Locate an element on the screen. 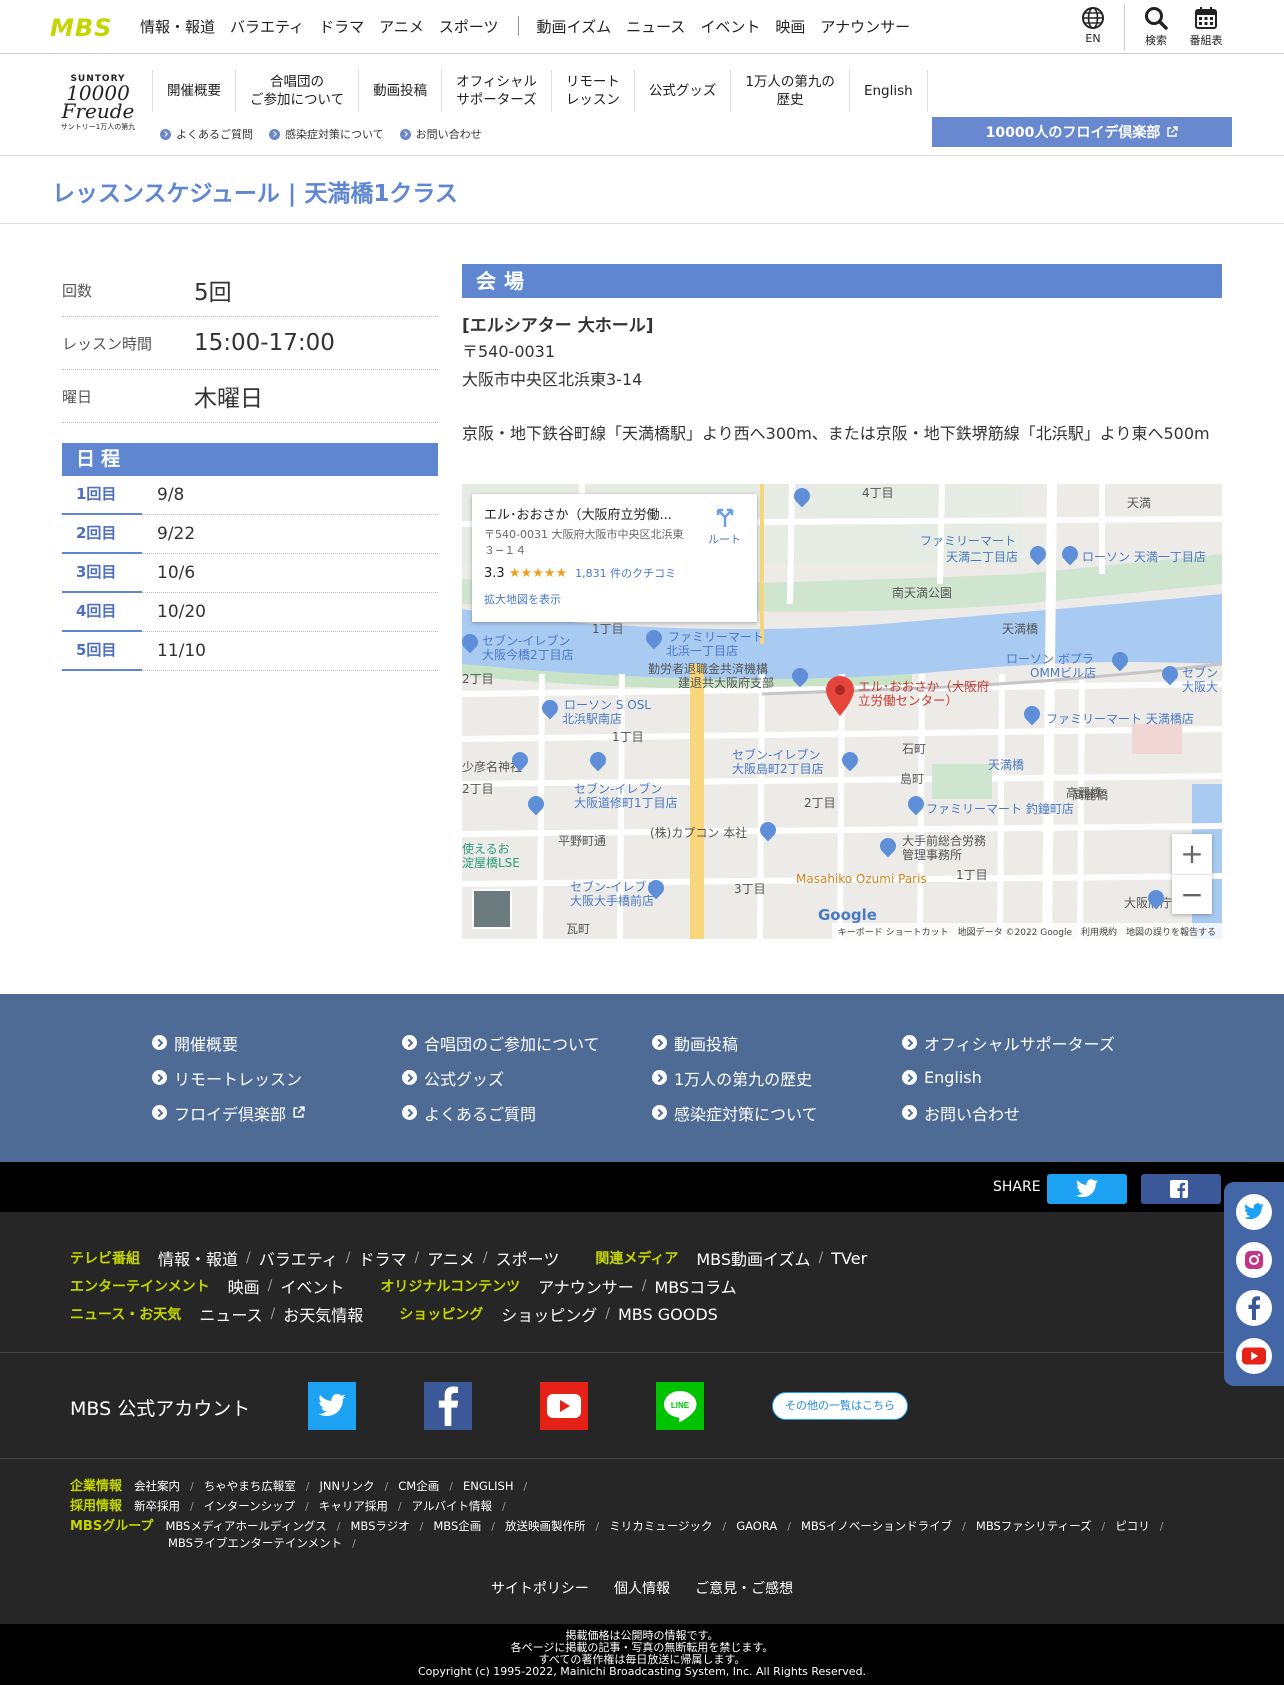  corp-link: 放送映画製作所 is located at coordinates (545, 1526).